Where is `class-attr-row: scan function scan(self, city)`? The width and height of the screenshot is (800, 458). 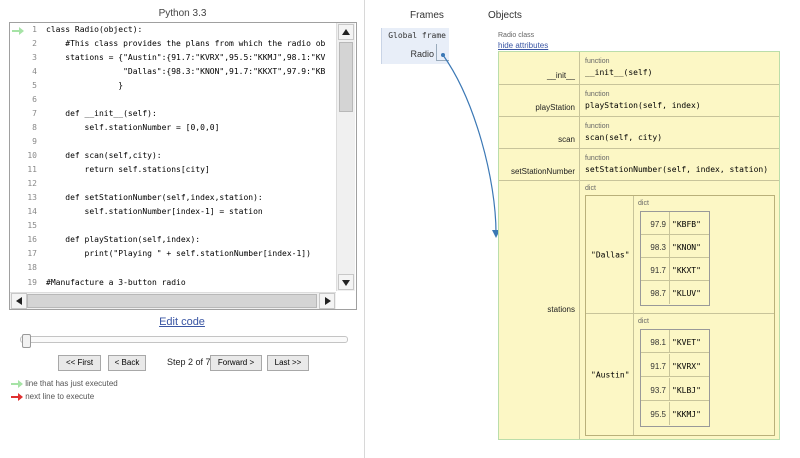 class-attr-row: scan function scan(self, city) is located at coordinates (639, 133).